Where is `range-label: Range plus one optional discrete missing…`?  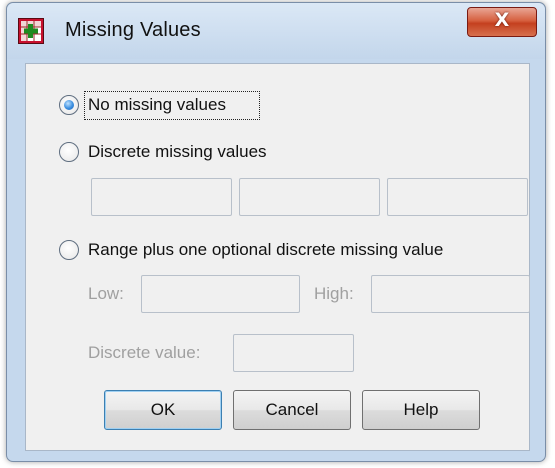
range-label: Range plus one optional discrete missing… is located at coordinates (265, 250).